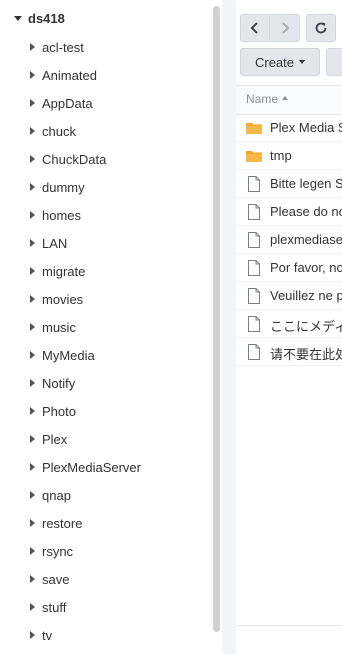 The height and width of the screenshot is (654, 342). I want to click on tree-item: dummy, so click(105, 188).